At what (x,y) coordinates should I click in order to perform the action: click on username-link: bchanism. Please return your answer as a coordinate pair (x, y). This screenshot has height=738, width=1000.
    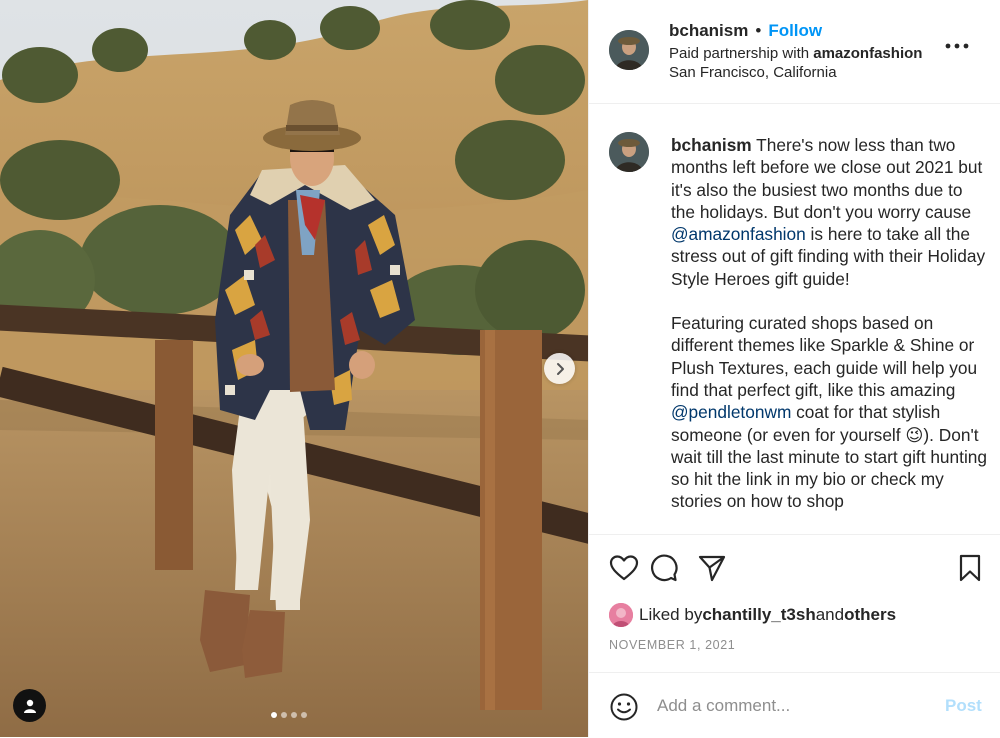
    Looking at the image, I should click on (708, 31).